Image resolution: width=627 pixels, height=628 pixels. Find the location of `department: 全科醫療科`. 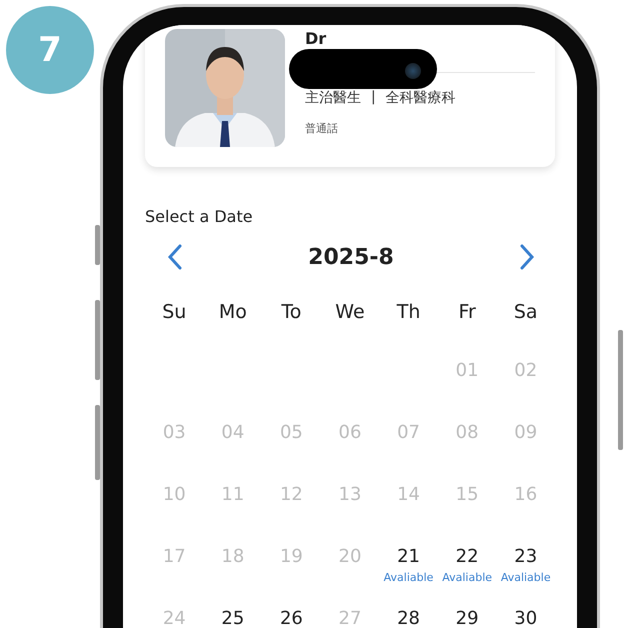

department: 全科醫療科 is located at coordinates (421, 98).